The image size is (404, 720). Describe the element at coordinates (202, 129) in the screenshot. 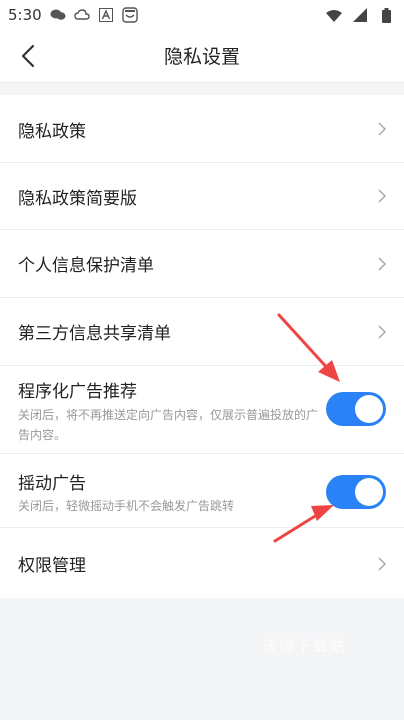

I see `privacy-policy-item: 隐私政策` at that location.